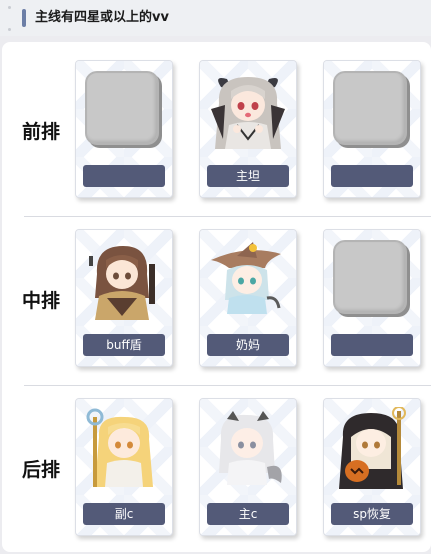  What do you see at coordinates (248, 345) in the screenshot?
I see `slot-role-label: 奶妈` at bounding box center [248, 345].